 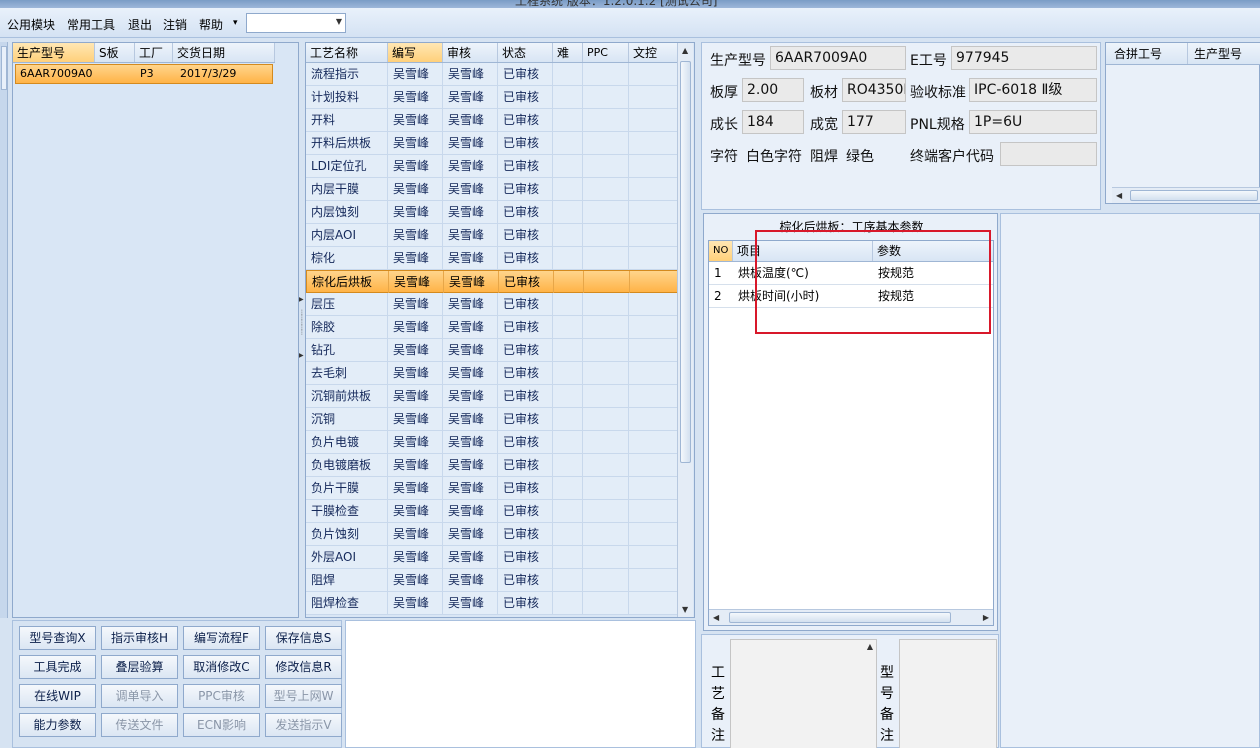 I want to click on table-row: 6AAR7009A0 P3 2017/3/29, so click(x=144, y=74).